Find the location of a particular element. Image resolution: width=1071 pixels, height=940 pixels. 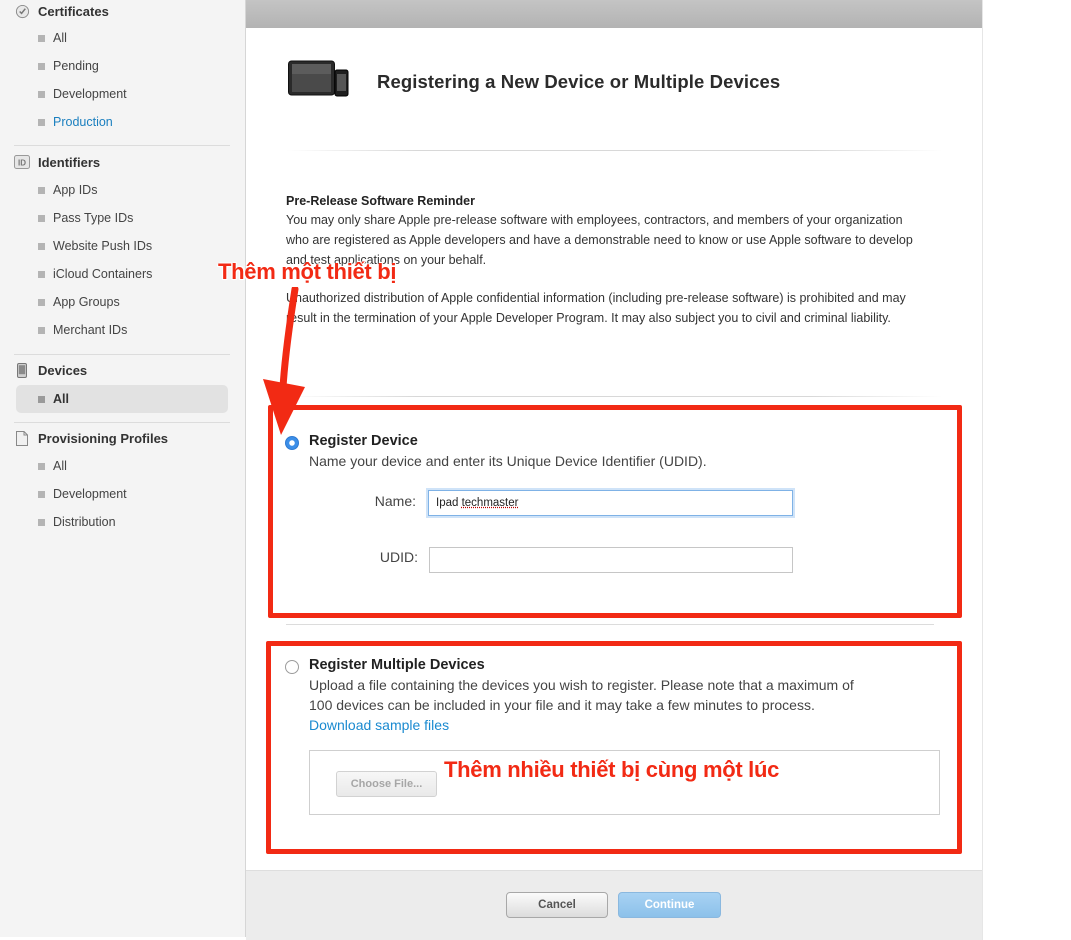

footer-bar: Cancel Continue is located at coordinates (614, 905).